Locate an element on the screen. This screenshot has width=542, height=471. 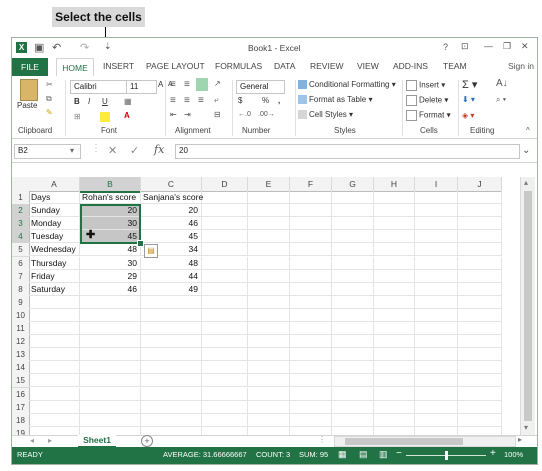
grid-cell: Tuesday is located at coordinates (54, 237).